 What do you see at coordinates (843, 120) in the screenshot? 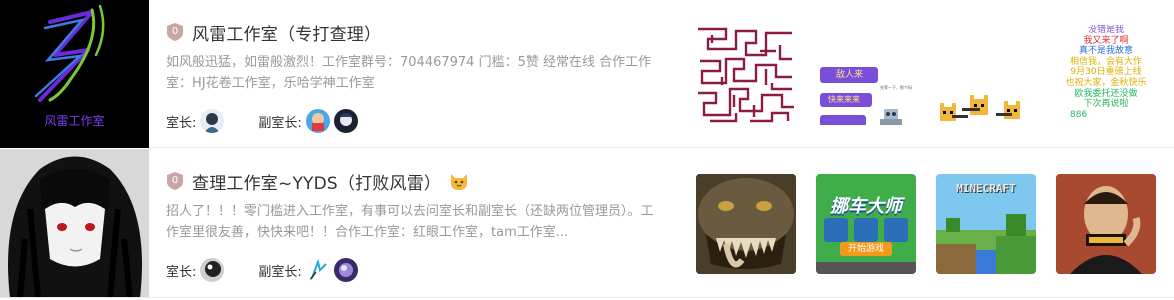
I see `game-button-3: 跑跑` at bounding box center [843, 120].